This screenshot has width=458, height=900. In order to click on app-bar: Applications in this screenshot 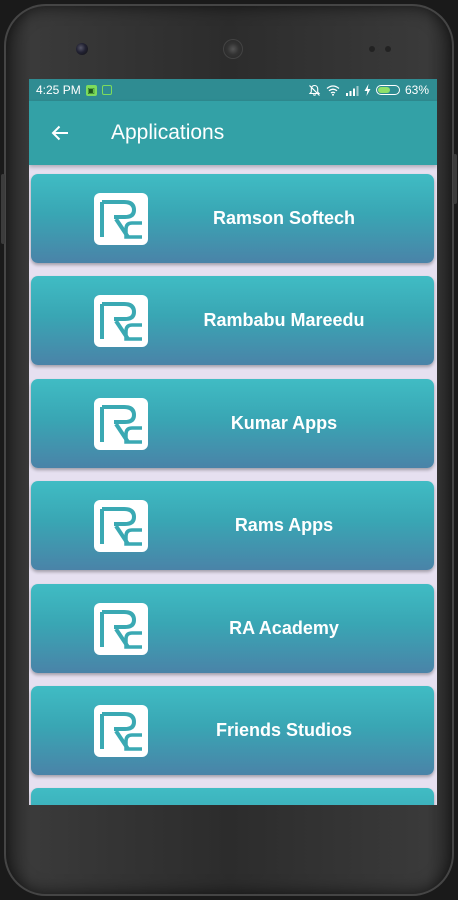, I will do `click(233, 133)`.